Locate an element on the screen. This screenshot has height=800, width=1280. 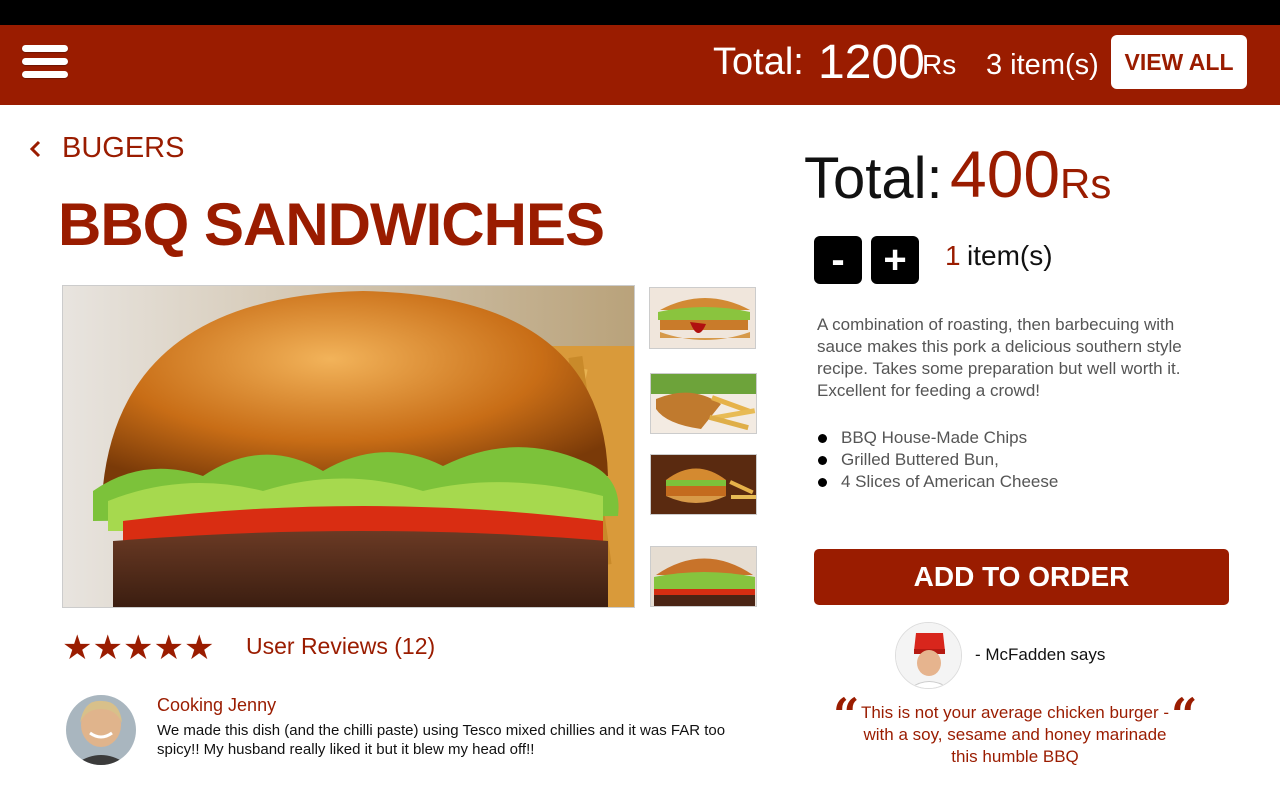
list-item: 4 Slices of American Cheese is located at coordinates (937, 482).